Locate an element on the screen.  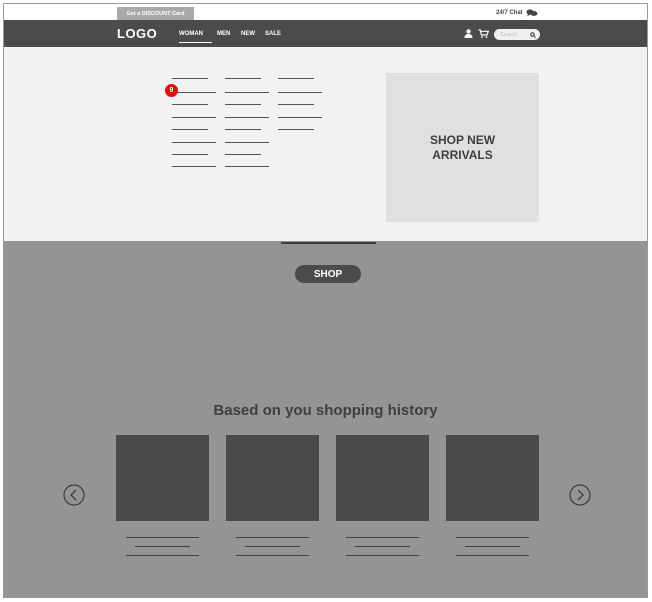
top-strip: Get a DISCOUNT Card 24/7 Chat is located at coordinates (325, 12).